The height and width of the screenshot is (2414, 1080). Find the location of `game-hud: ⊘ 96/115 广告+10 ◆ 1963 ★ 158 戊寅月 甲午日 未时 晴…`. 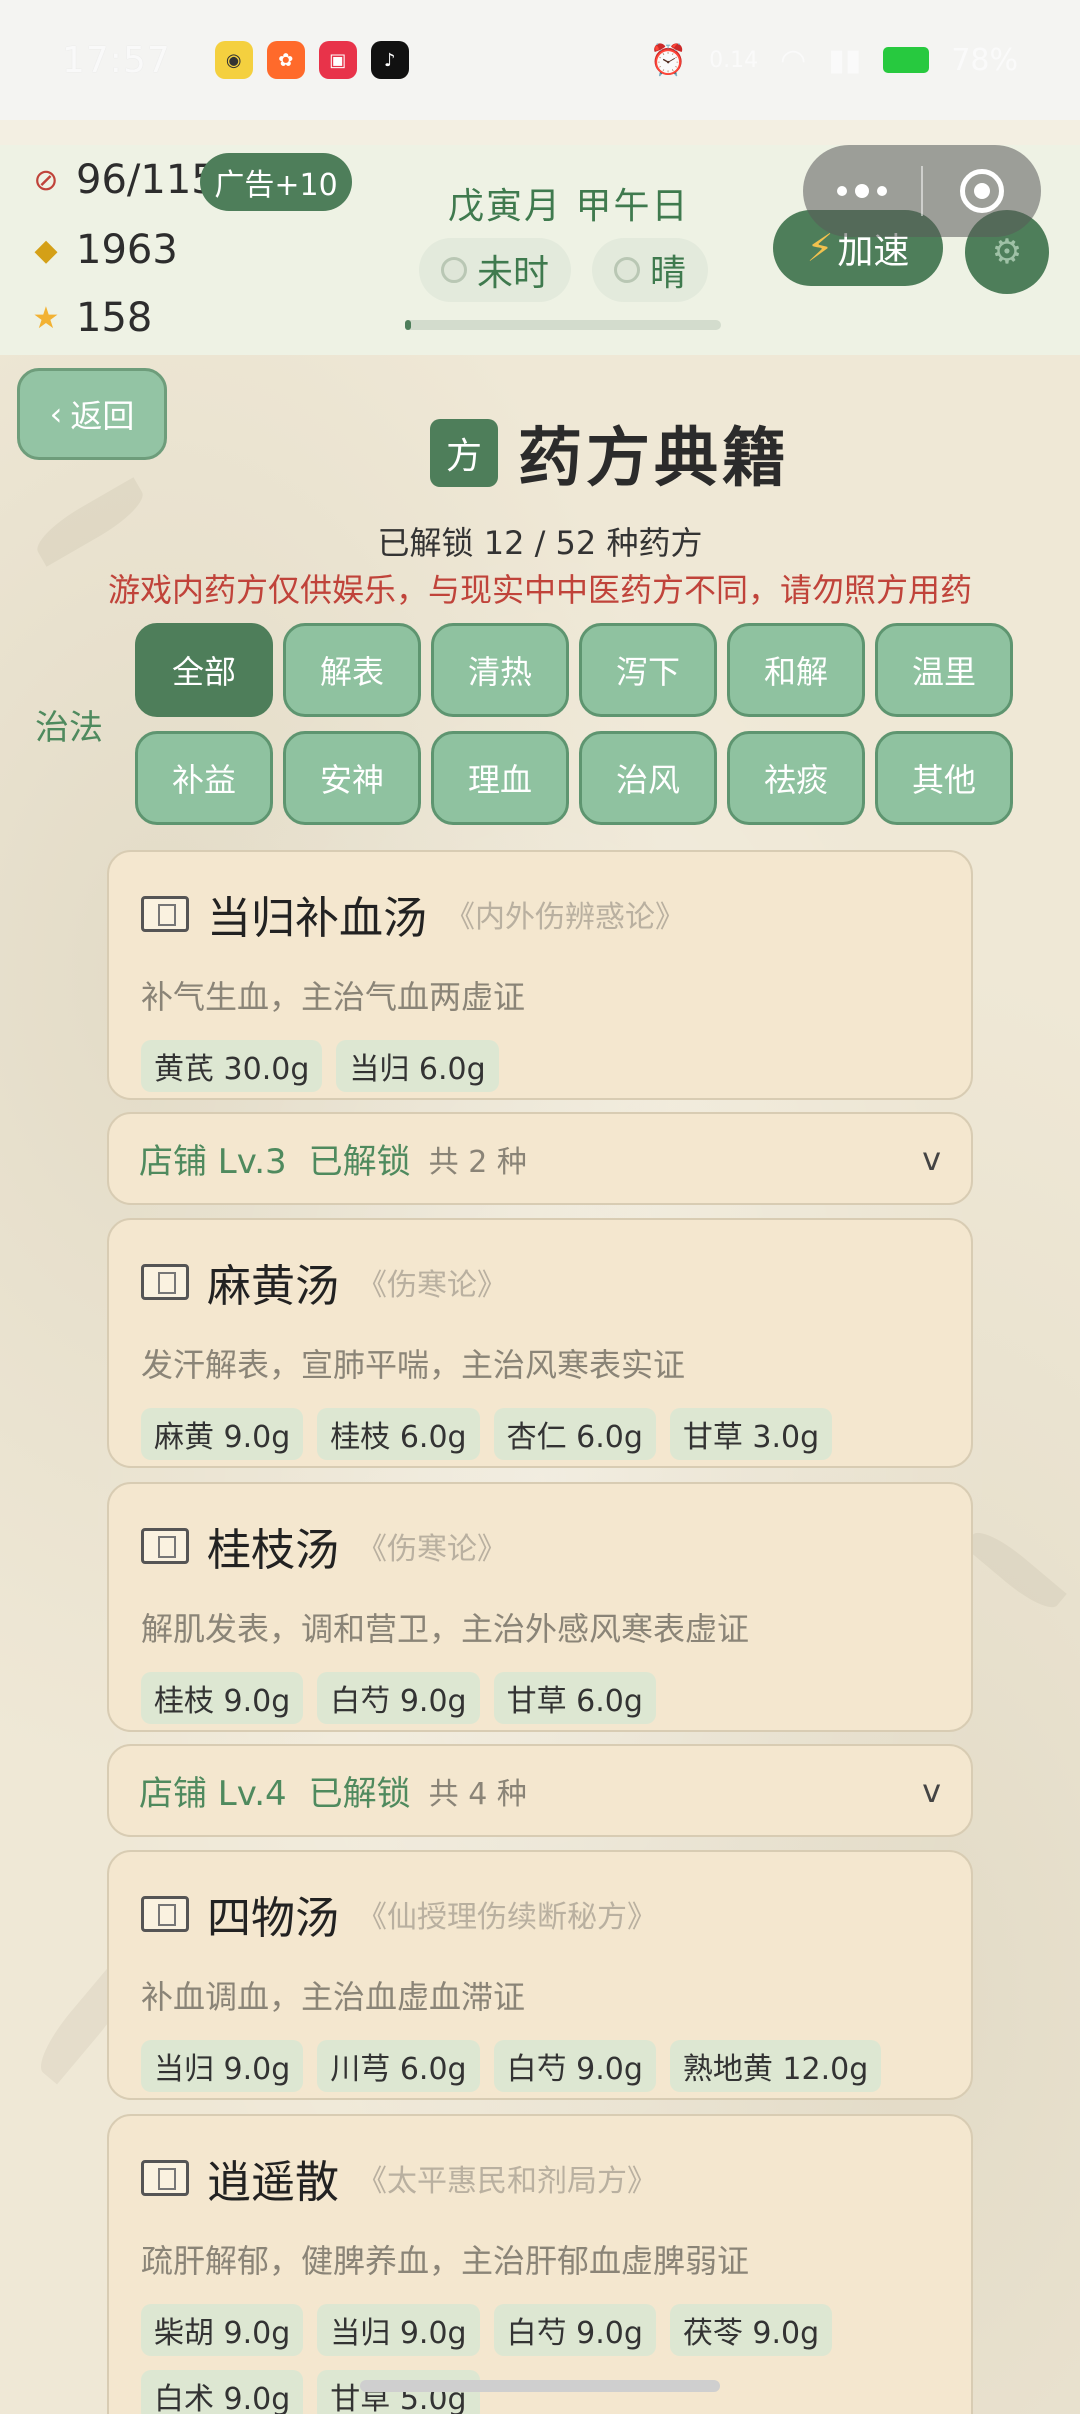

game-hud: ⊘ 96/115 广告+10 ◆ 1963 ★ 158 戊寅月 甲午日 未时 晴… is located at coordinates (540, 250).